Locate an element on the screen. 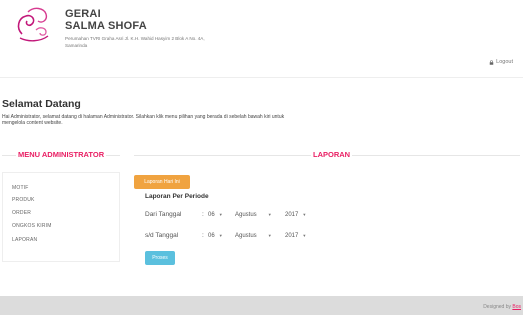  to-day-value: 06 is located at coordinates (211, 235).